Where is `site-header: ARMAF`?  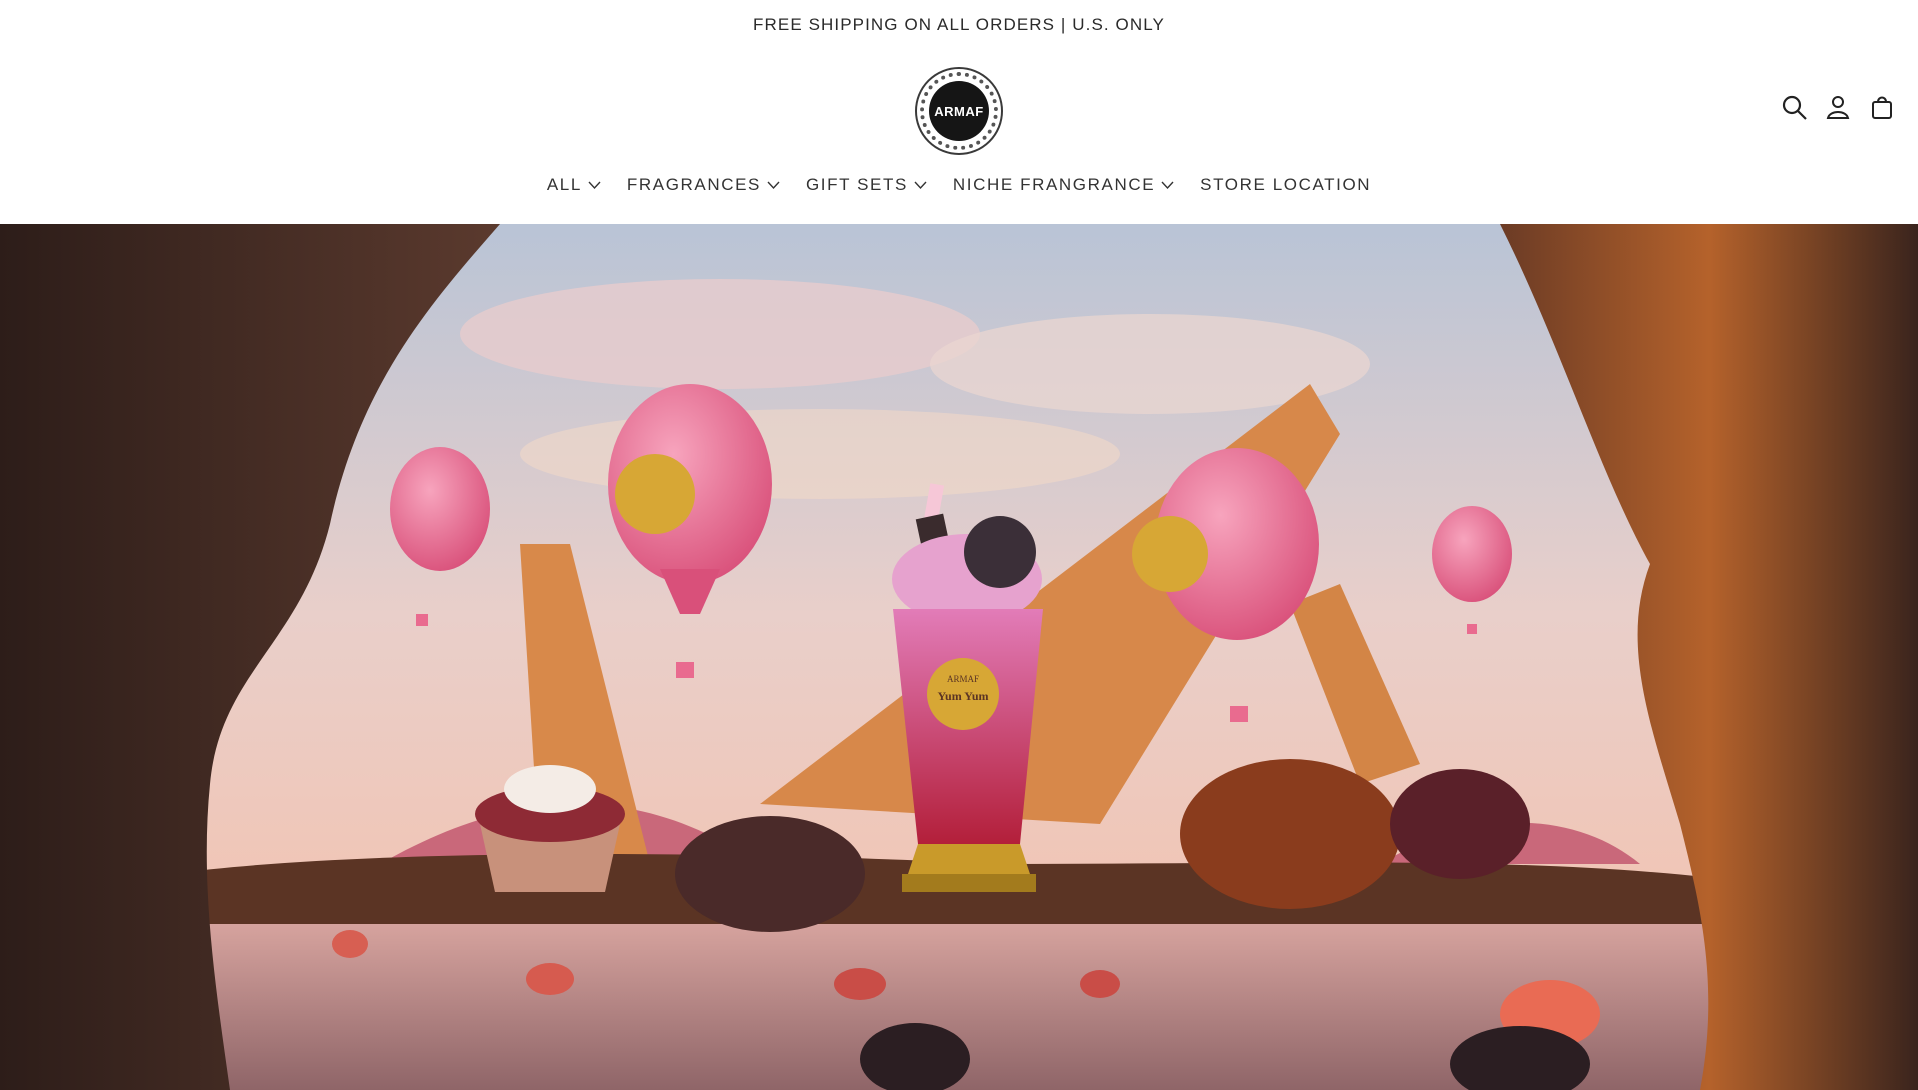 site-header: ARMAF is located at coordinates (959, 111).